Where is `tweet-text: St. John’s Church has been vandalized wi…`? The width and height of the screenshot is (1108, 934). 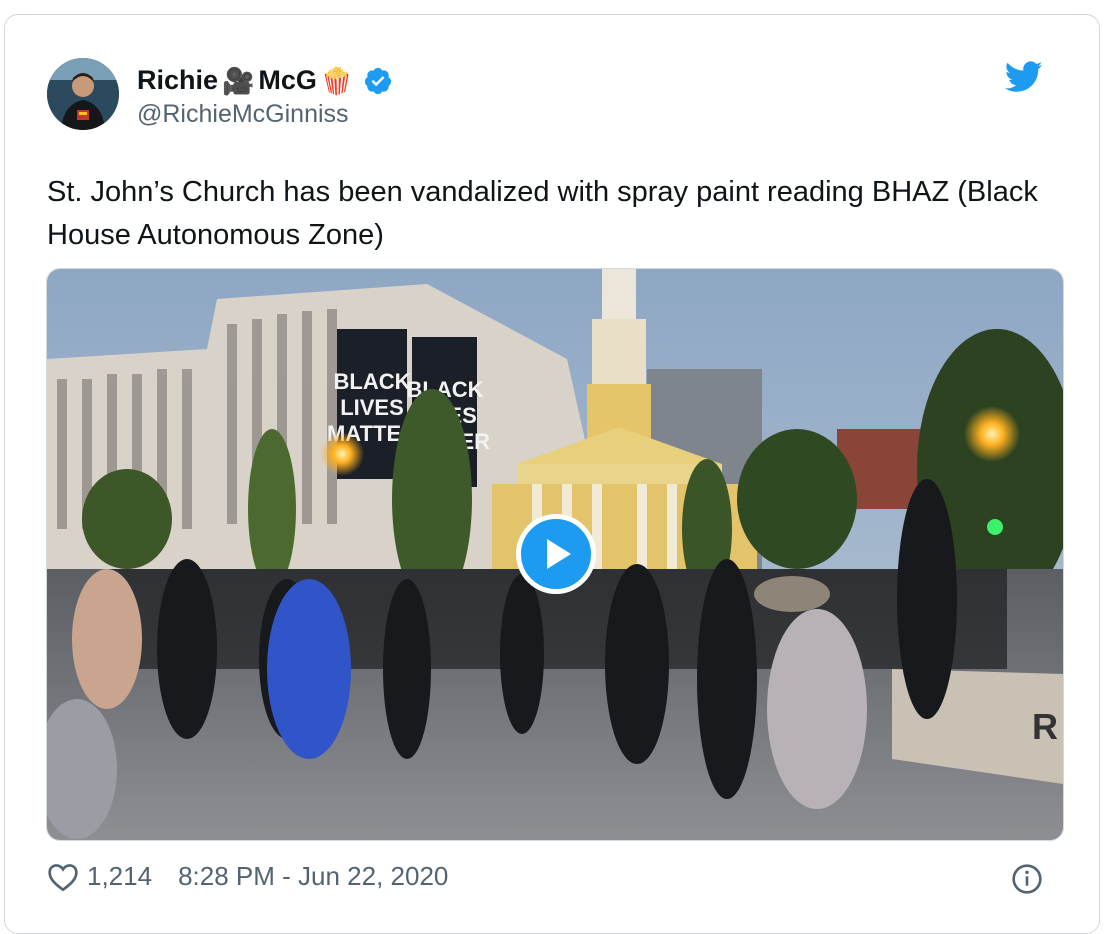
tweet-text: St. John’s Church has been vandalized wi… is located at coordinates (542, 213).